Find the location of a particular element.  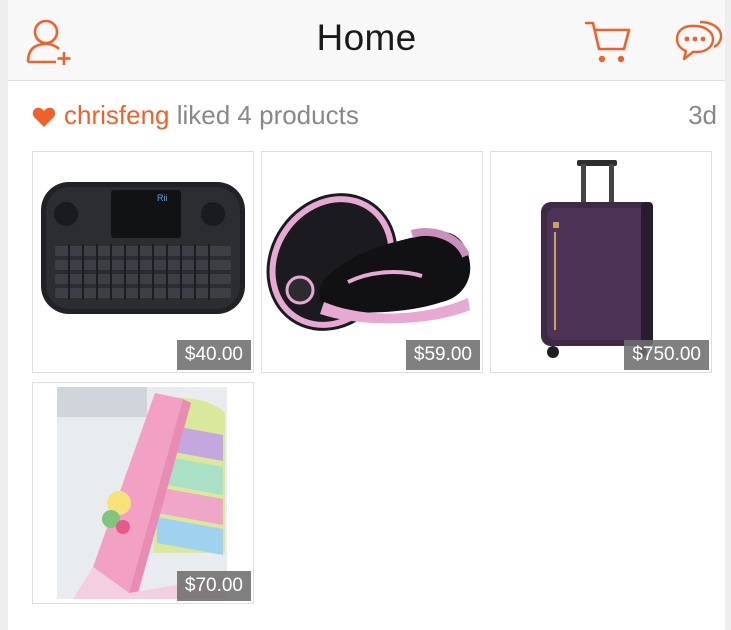

price-tag: $59.00 is located at coordinates (442, 355).